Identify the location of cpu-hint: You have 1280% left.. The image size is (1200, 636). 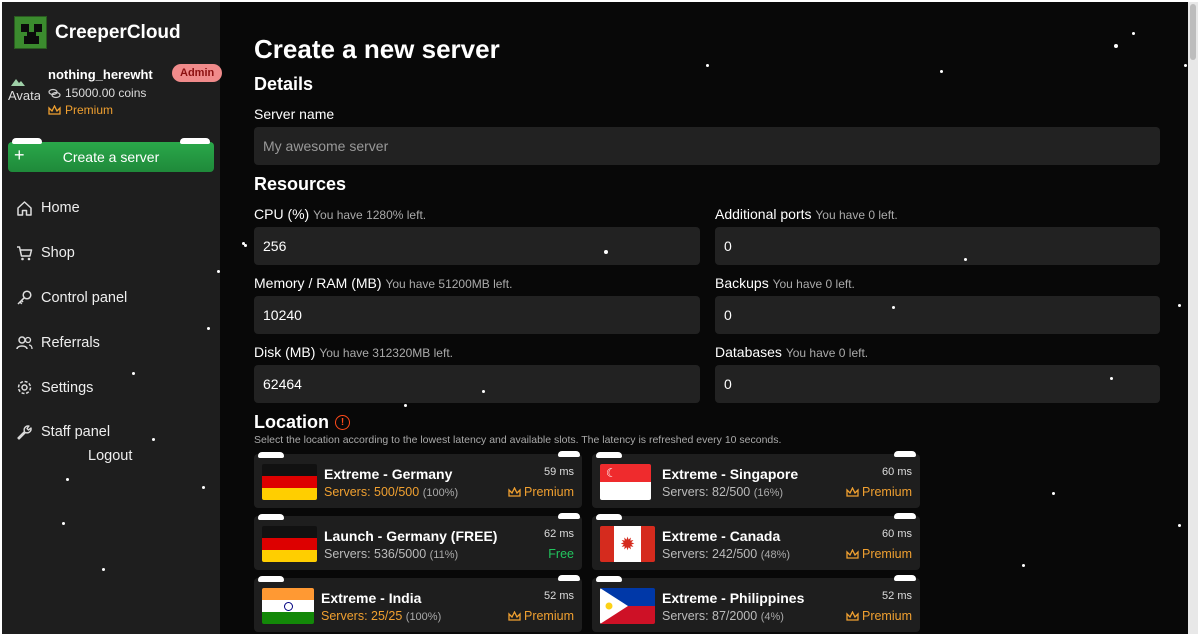
(370, 215).